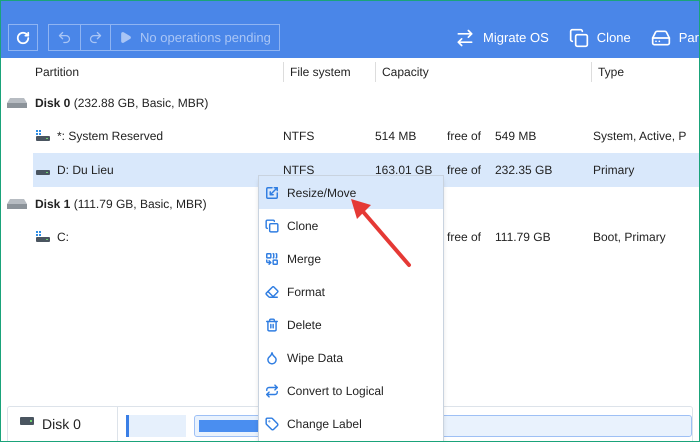 Image resolution: width=700 pixels, height=442 pixels. I want to click on partition-name: C:, so click(63, 237).